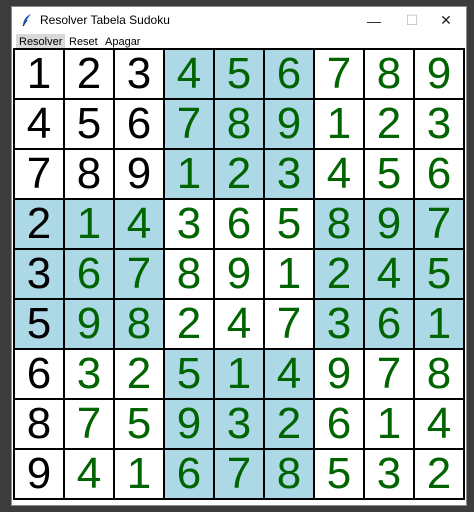  I want to click on sudoku-cell-r6-c3: 8, so click(139, 324).